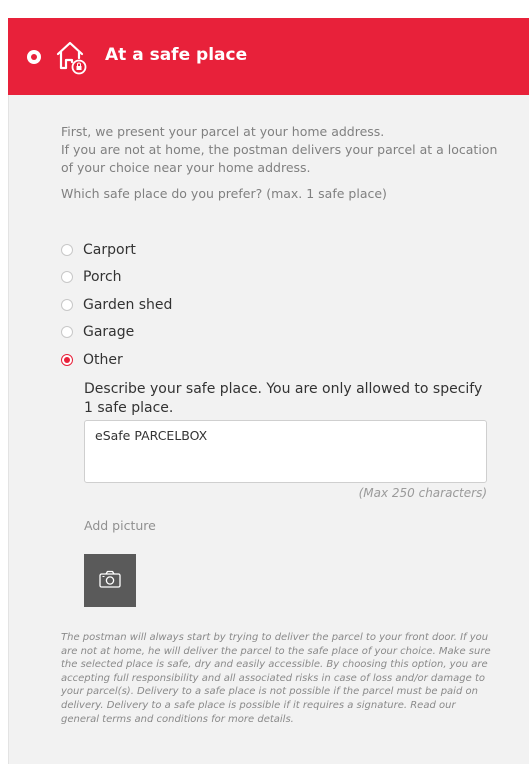  Describe the element at coordinates (67, 277) in the screenshot. I see `radio-porch` at that location.